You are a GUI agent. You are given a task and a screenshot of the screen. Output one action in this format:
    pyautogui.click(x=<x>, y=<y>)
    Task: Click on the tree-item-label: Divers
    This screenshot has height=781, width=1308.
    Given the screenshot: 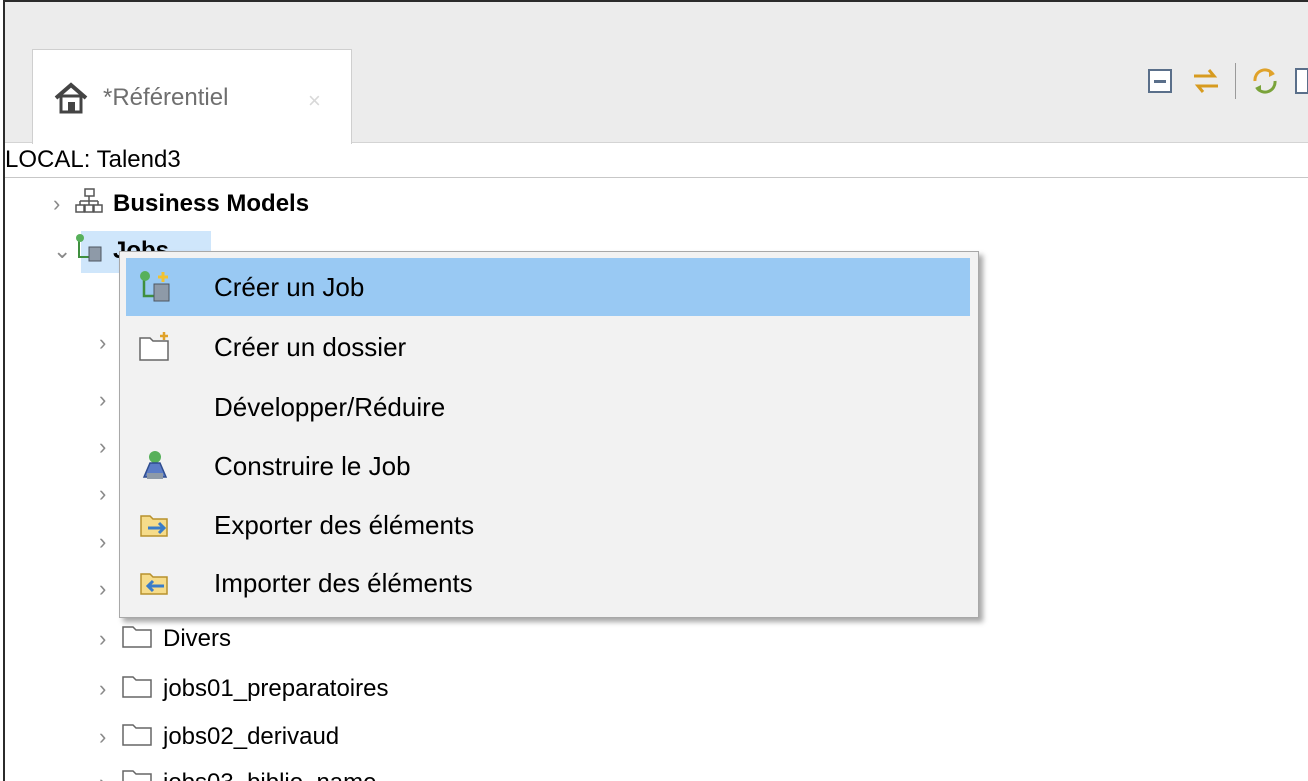 What is the action you would take?
    pyautogui.click(x=197, y=638)
    